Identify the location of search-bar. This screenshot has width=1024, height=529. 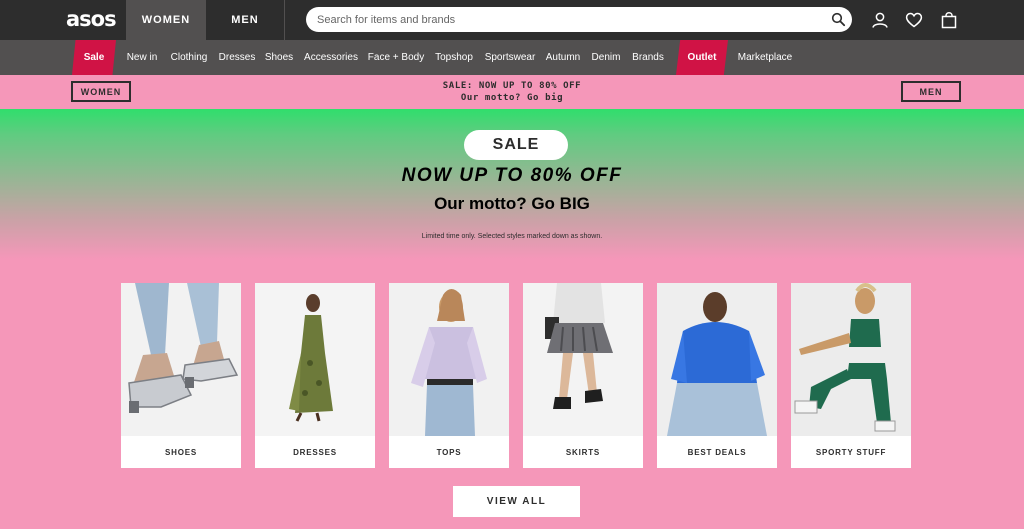
(579, 19).